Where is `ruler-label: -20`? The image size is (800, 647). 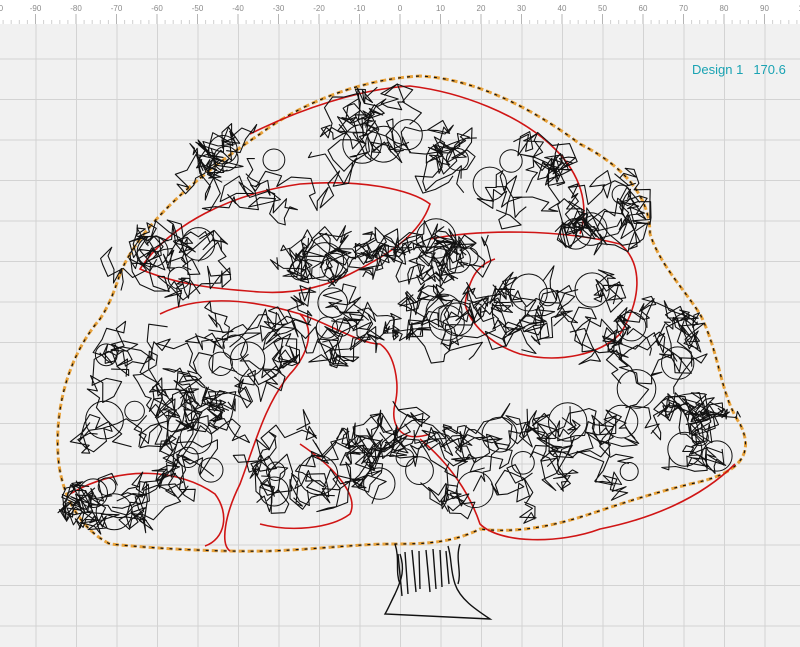
ruler-label: -20 is located at coordinates (319, 8).